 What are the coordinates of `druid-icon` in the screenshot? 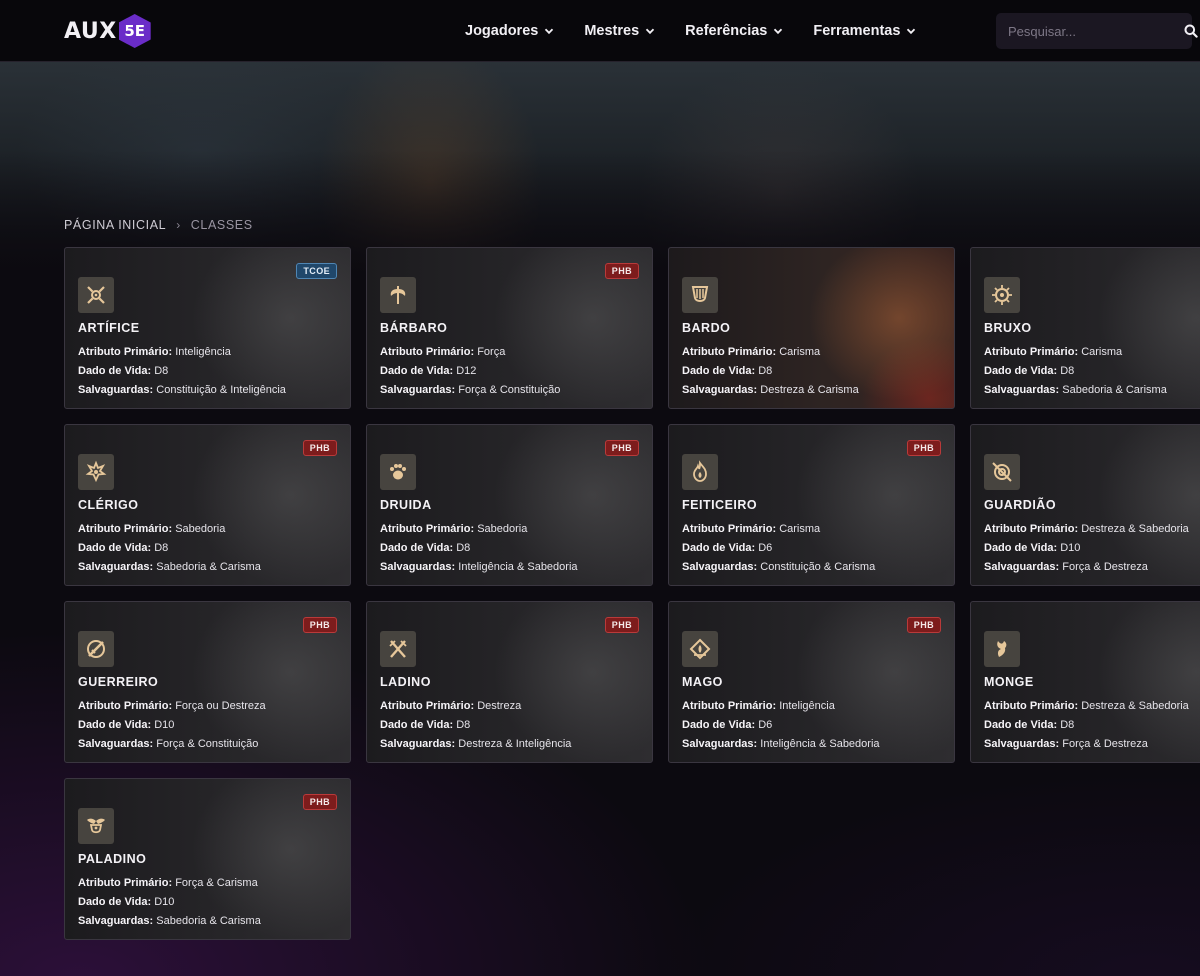 It's located at (398, 472).